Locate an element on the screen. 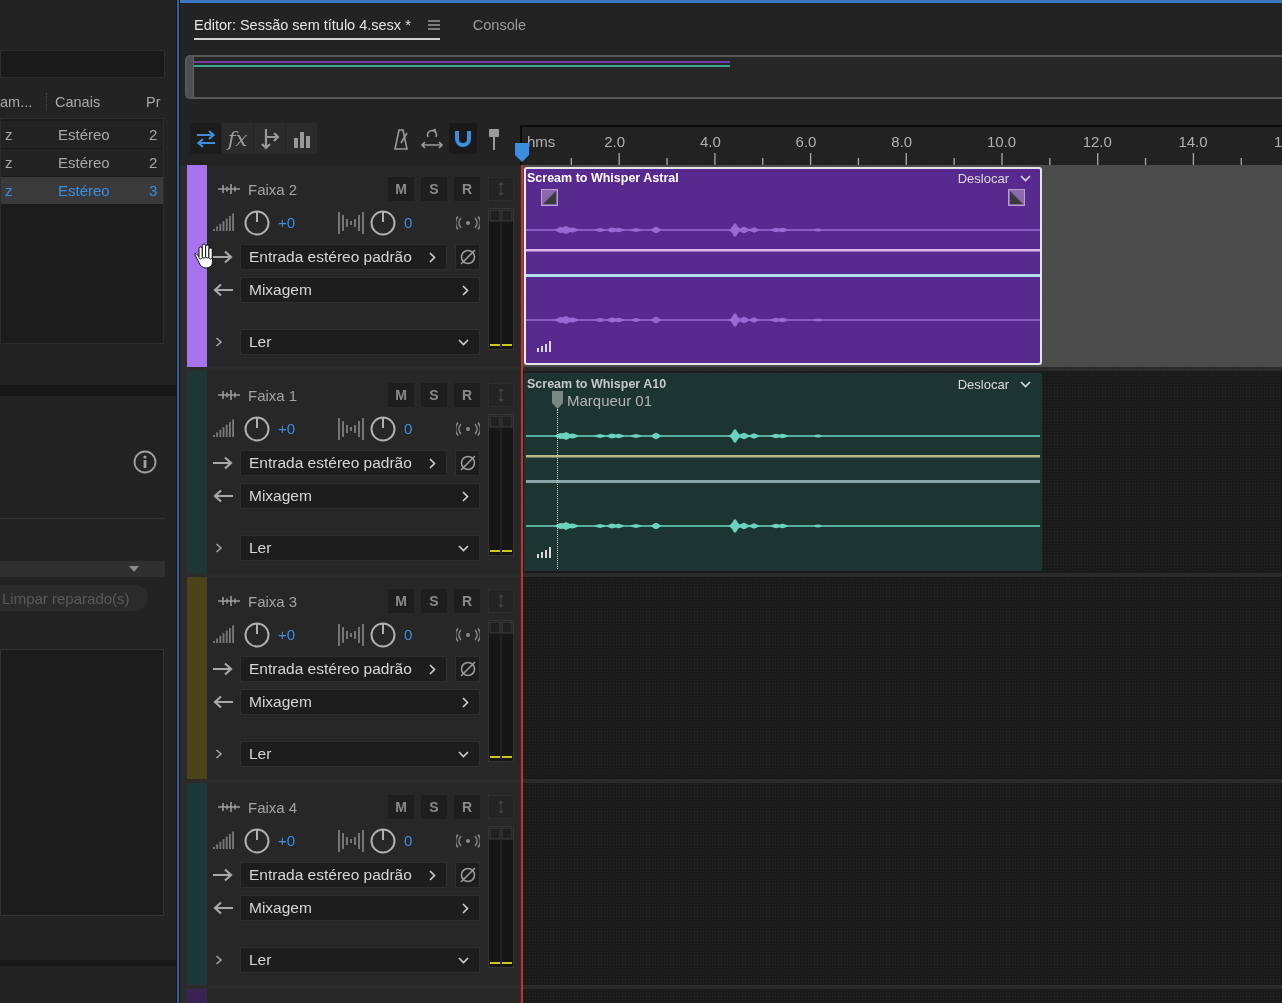  info-icon is located at coordinates (145, 462).